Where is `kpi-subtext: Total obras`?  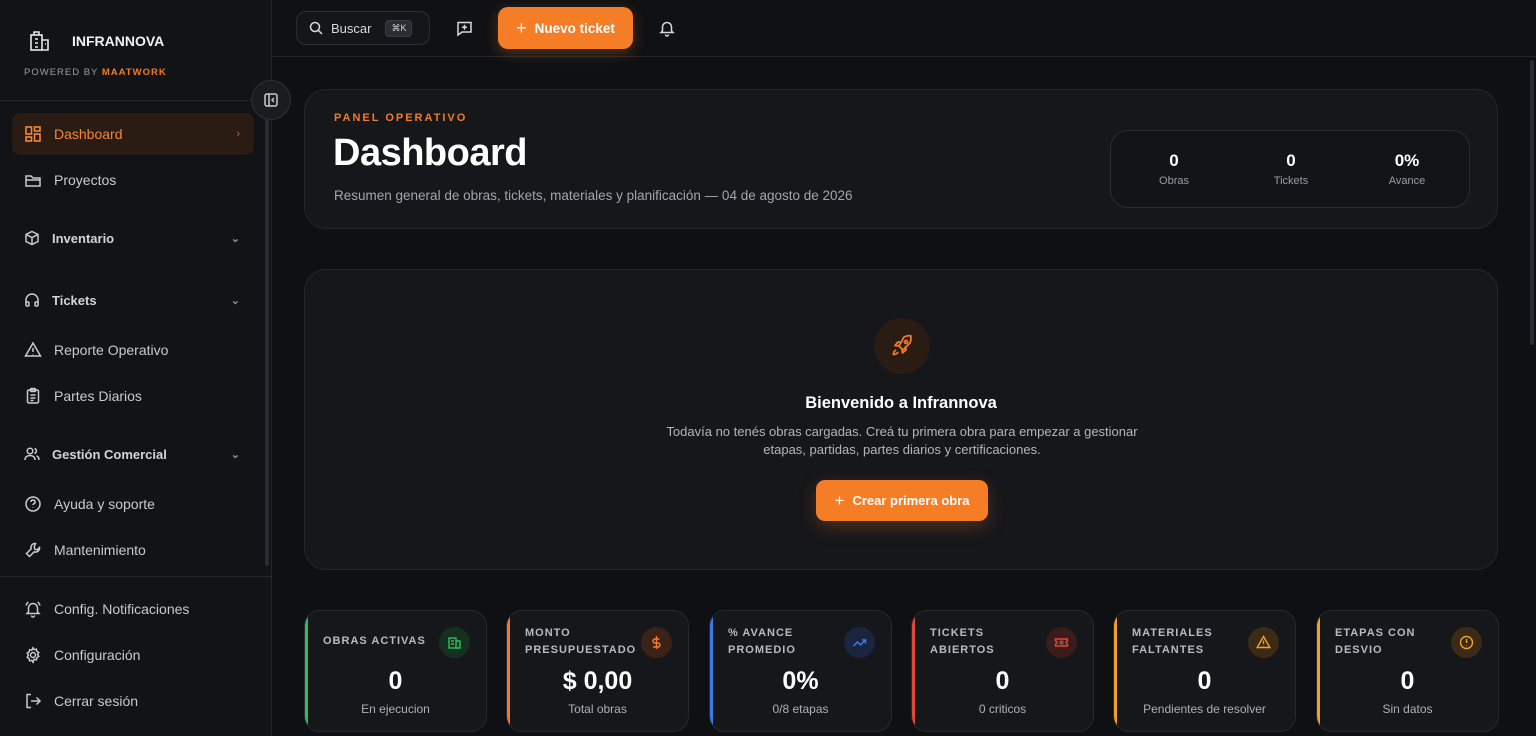 kpi-subtext: Total obras is located at coordinates (597, 709).